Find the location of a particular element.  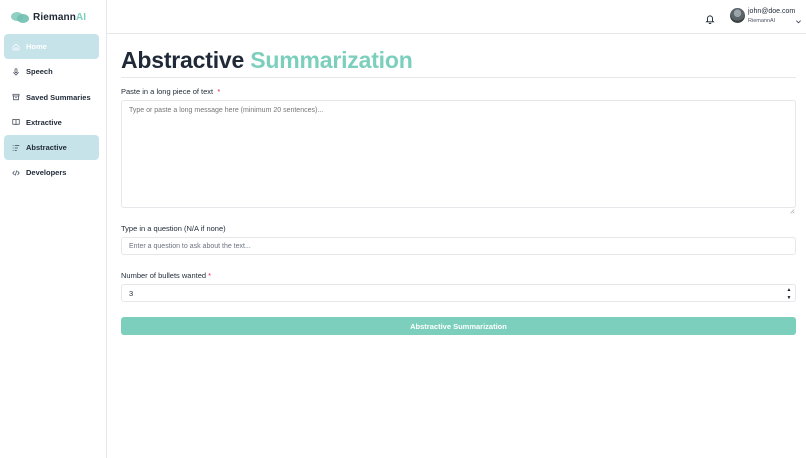

sidebar-item-abstractive: Abstractive is located at coordinates (51, 148).